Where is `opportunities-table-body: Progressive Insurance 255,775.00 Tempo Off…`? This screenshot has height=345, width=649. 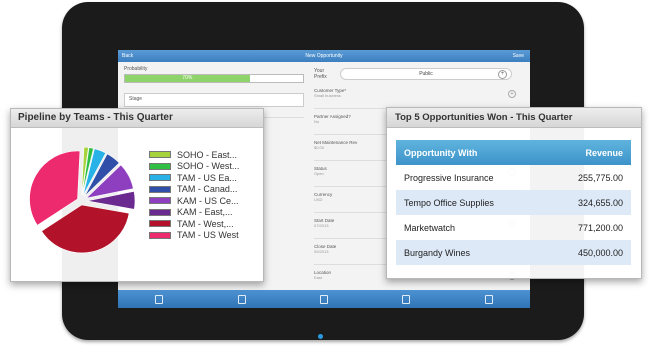 opportunities-table-body: Progressive Insurance 255,775.00 Tempo Off… is located at coordinates (513, 215).